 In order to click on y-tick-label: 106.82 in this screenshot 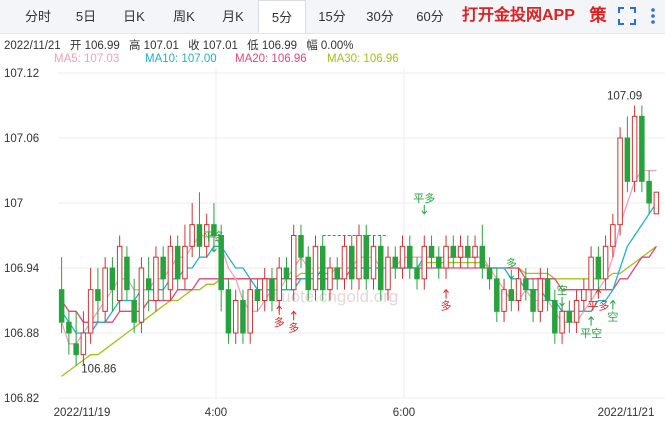, I will do `click(21, 399)`.